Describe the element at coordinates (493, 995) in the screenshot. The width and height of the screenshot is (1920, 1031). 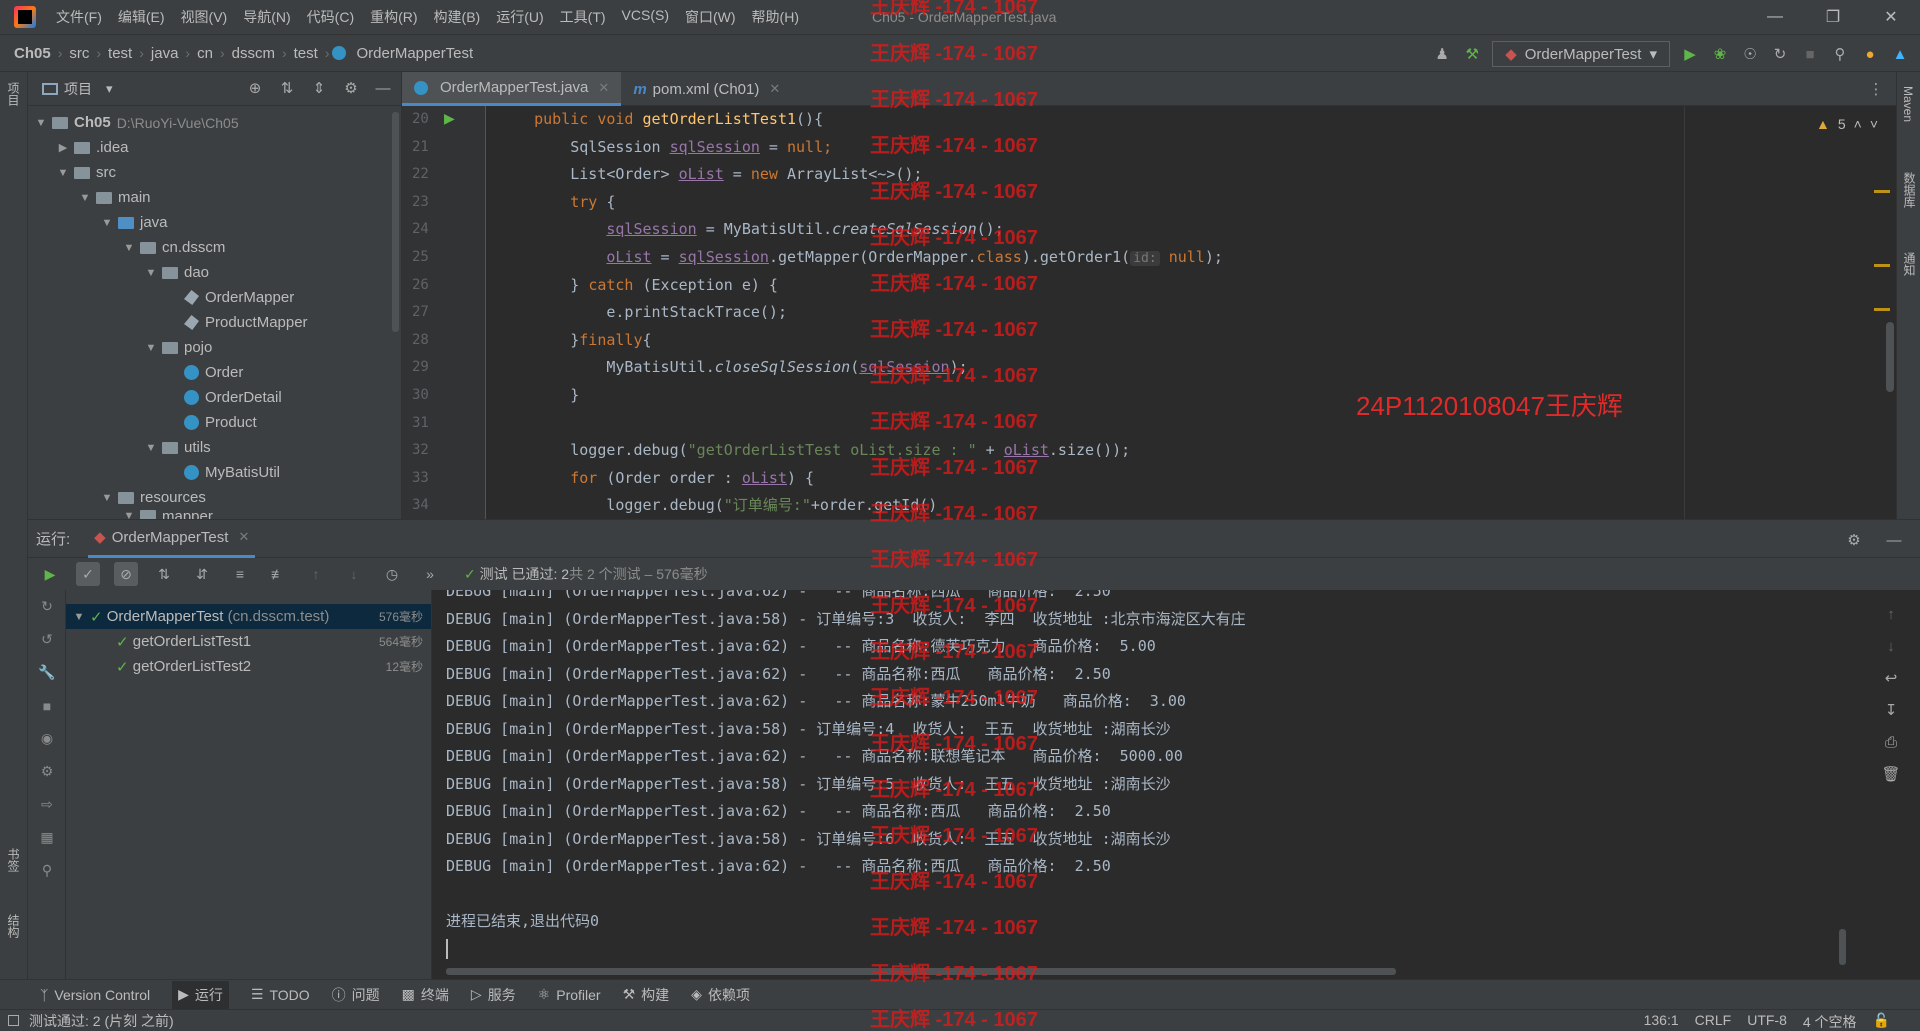
I see `tool-services: ▷ 服务` at that location.